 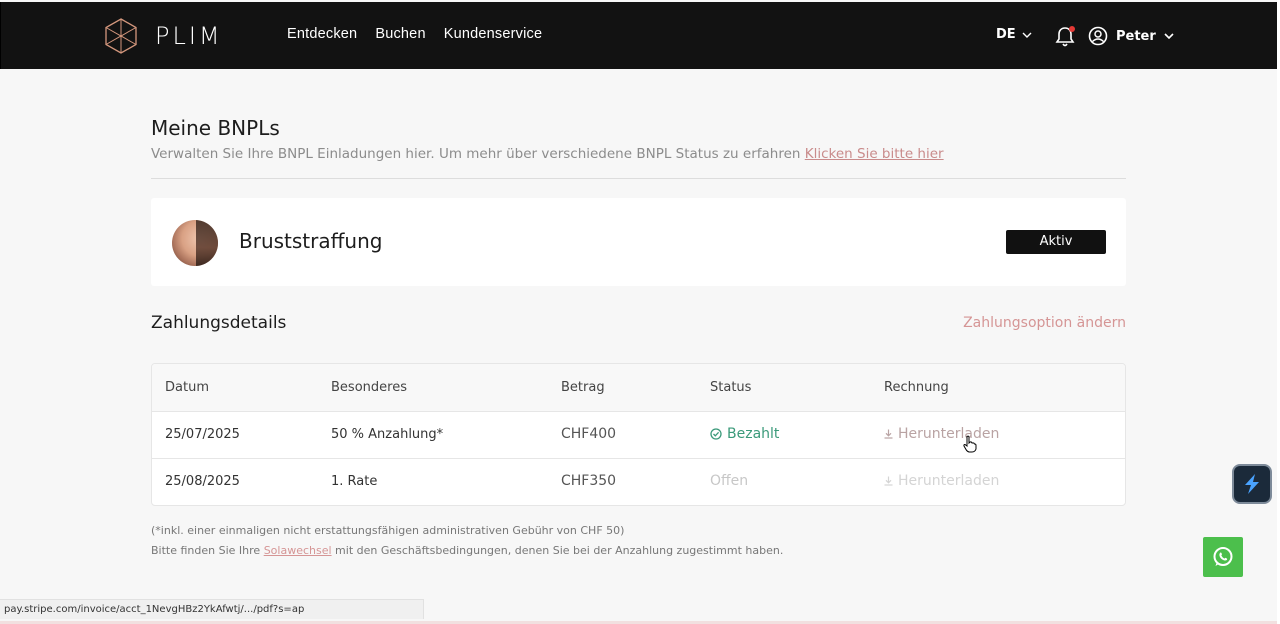 I want to click on nav-kundenservice: Kundenservice, so click(x=493, y=34).